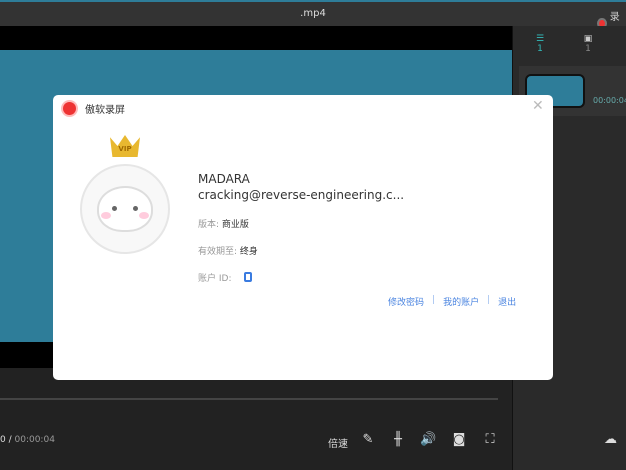  What do you see at coordinates (398, 439) in the screenshot?
I see `audio-wave-icon: ╫` at bounding box center [398, 439].